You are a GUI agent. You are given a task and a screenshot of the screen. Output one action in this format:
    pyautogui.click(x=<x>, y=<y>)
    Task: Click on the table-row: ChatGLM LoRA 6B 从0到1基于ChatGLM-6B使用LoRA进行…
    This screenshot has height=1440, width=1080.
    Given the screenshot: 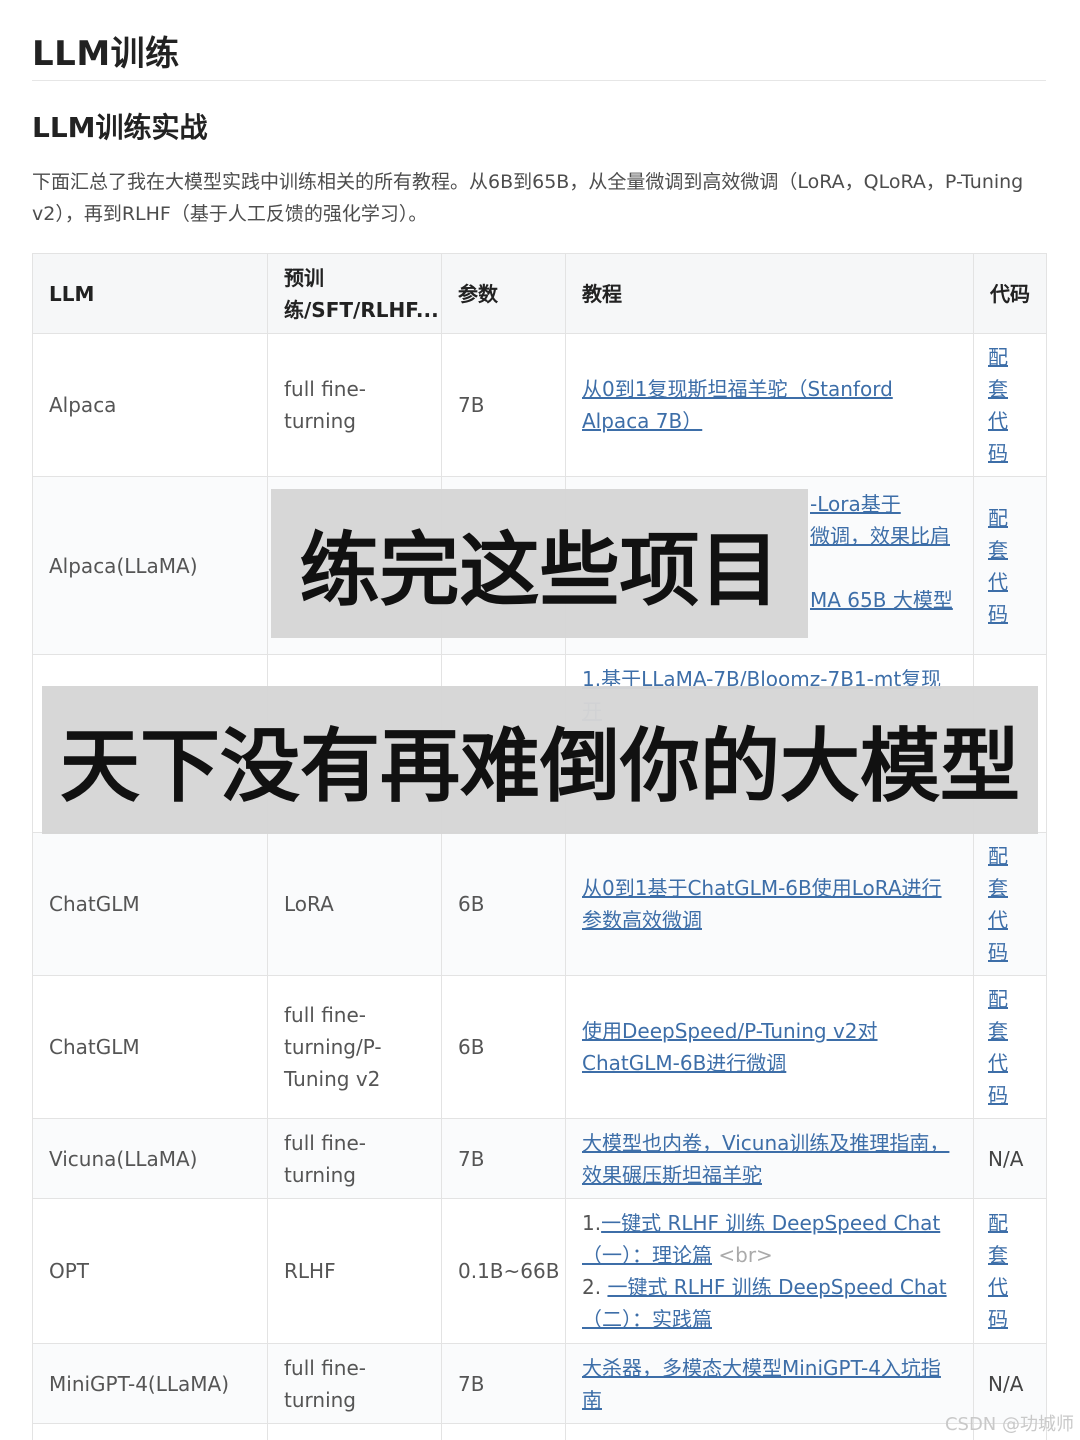 What is the action you would take?
    pyautogui.click(x=539, y=904)
    